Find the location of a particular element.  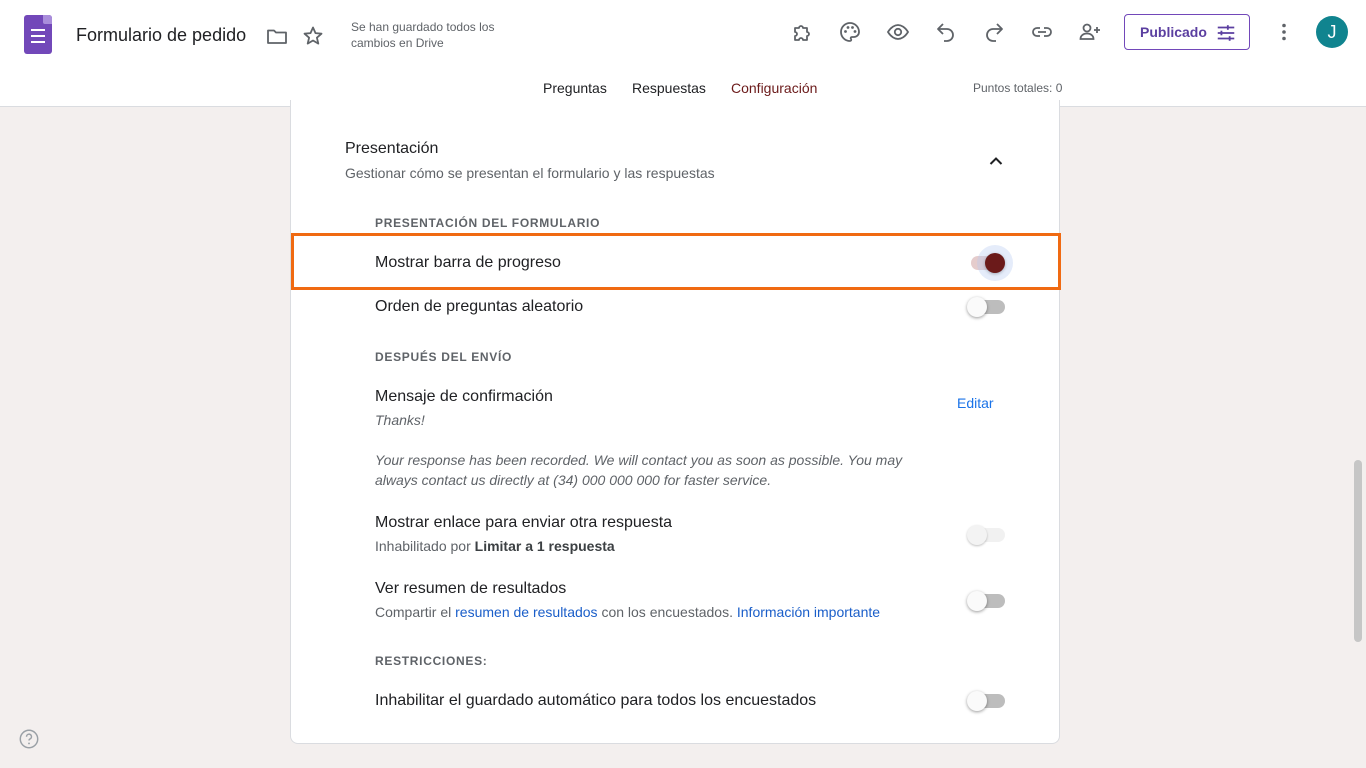

confirmation-message-title: Thanks! is located at coordinates (400, 420).